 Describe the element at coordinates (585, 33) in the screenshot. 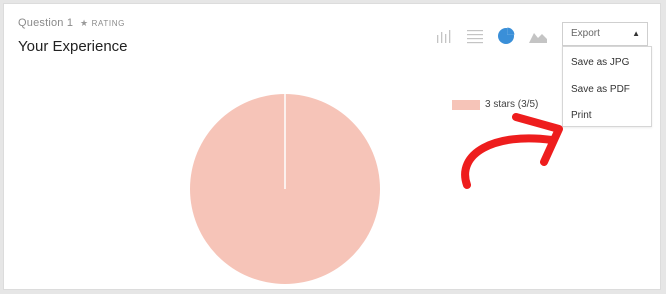

I see `export-button-label: Export` at that location.